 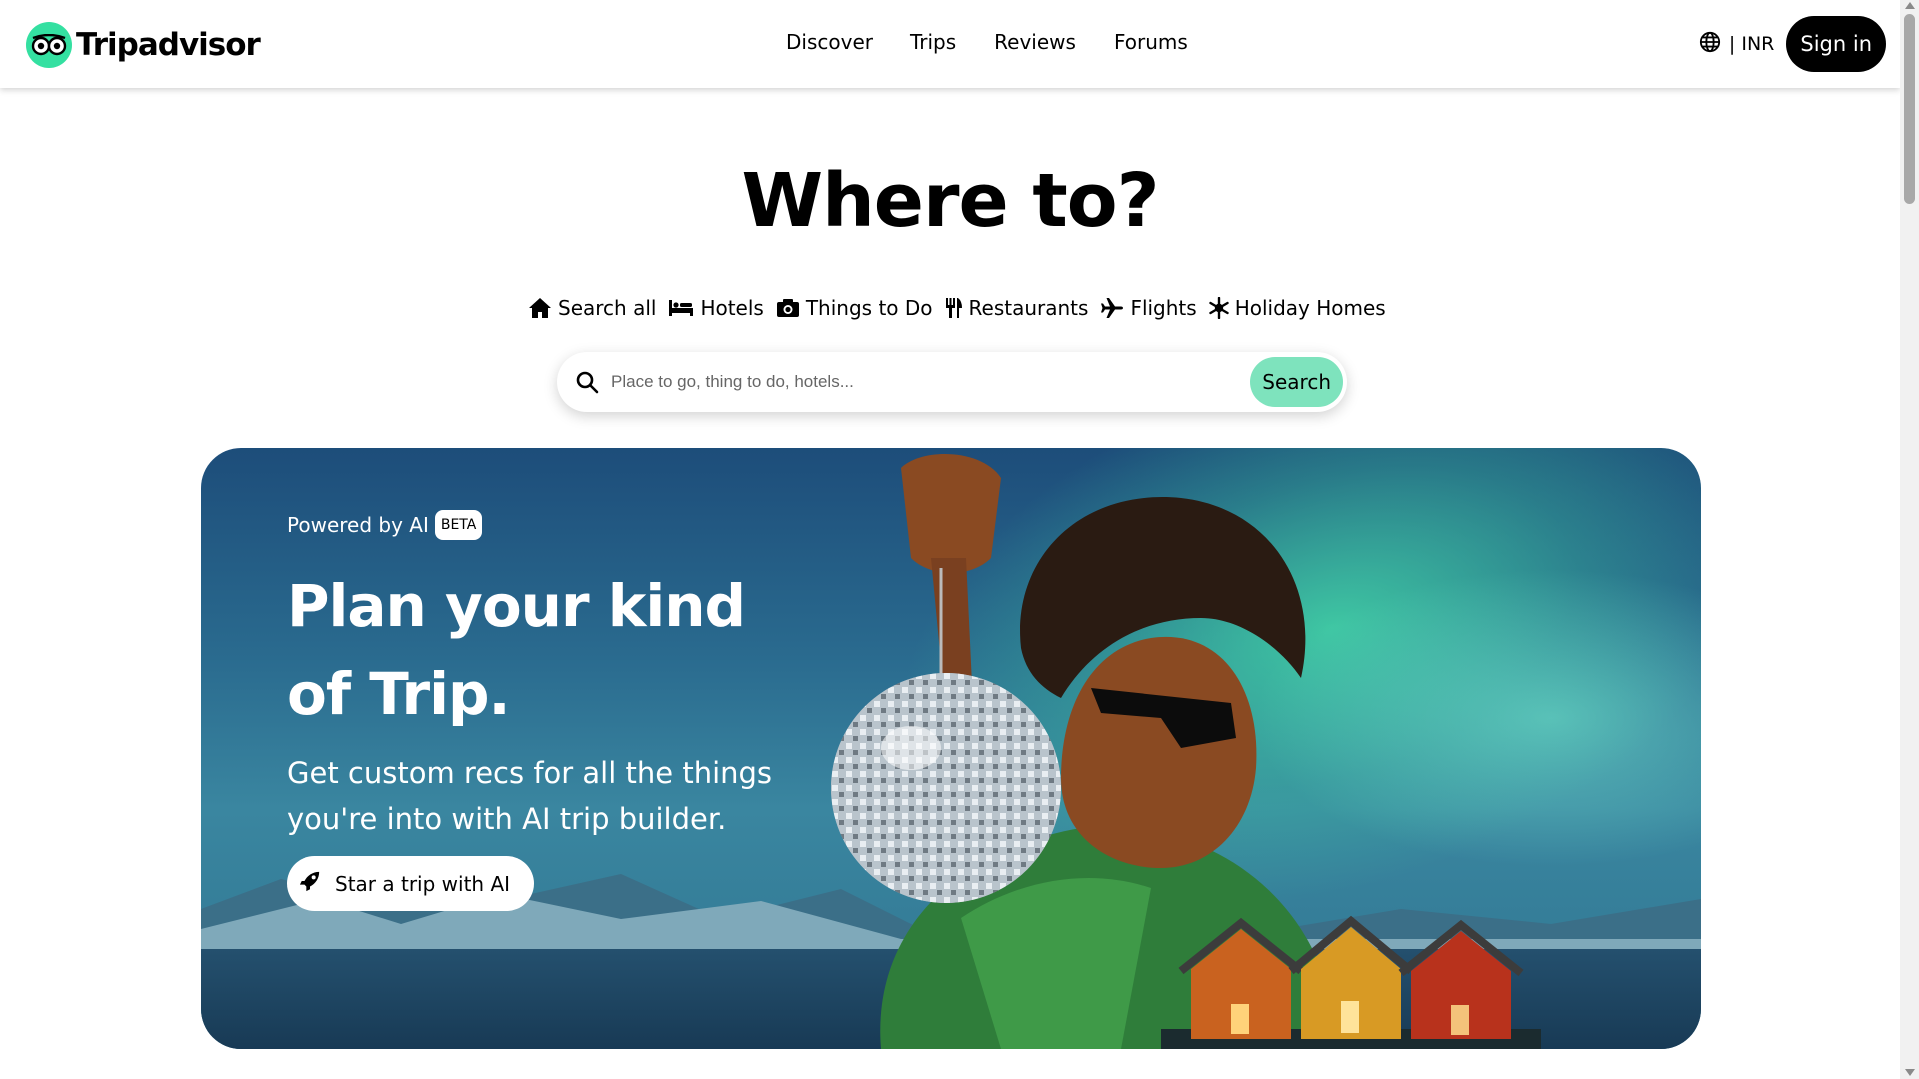 I want to click on search-button: Search, so click(x=1296, y=382).